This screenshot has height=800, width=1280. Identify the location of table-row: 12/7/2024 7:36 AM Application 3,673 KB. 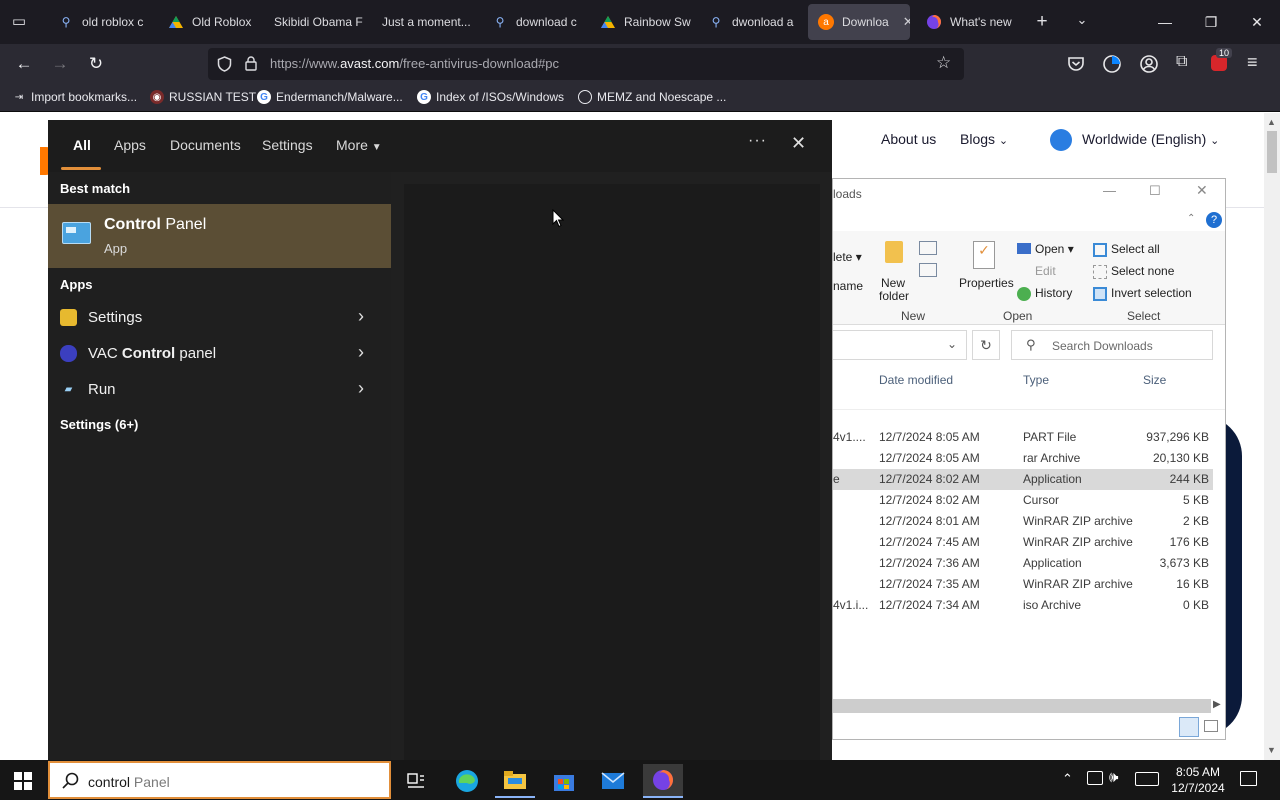
(1023, 563).